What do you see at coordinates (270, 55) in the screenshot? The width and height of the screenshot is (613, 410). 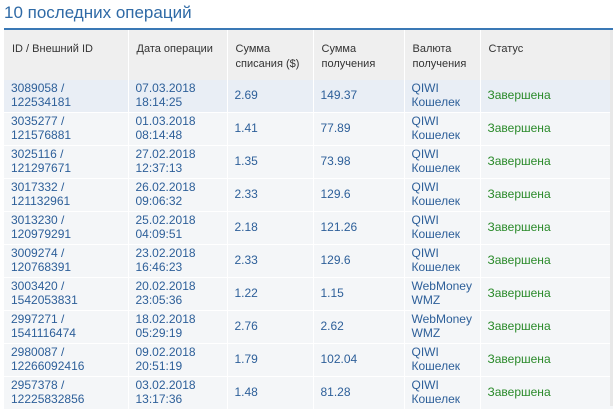 I see `column-header-sum-write-off: Сумма списания ($)` at bounding box center [270, 55].